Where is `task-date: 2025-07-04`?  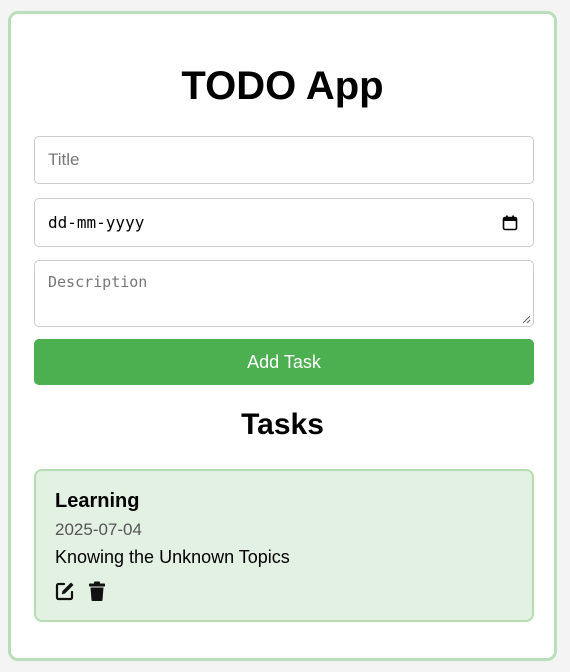 task-date: 2025-07-04 is located at coordinates (98, 529).